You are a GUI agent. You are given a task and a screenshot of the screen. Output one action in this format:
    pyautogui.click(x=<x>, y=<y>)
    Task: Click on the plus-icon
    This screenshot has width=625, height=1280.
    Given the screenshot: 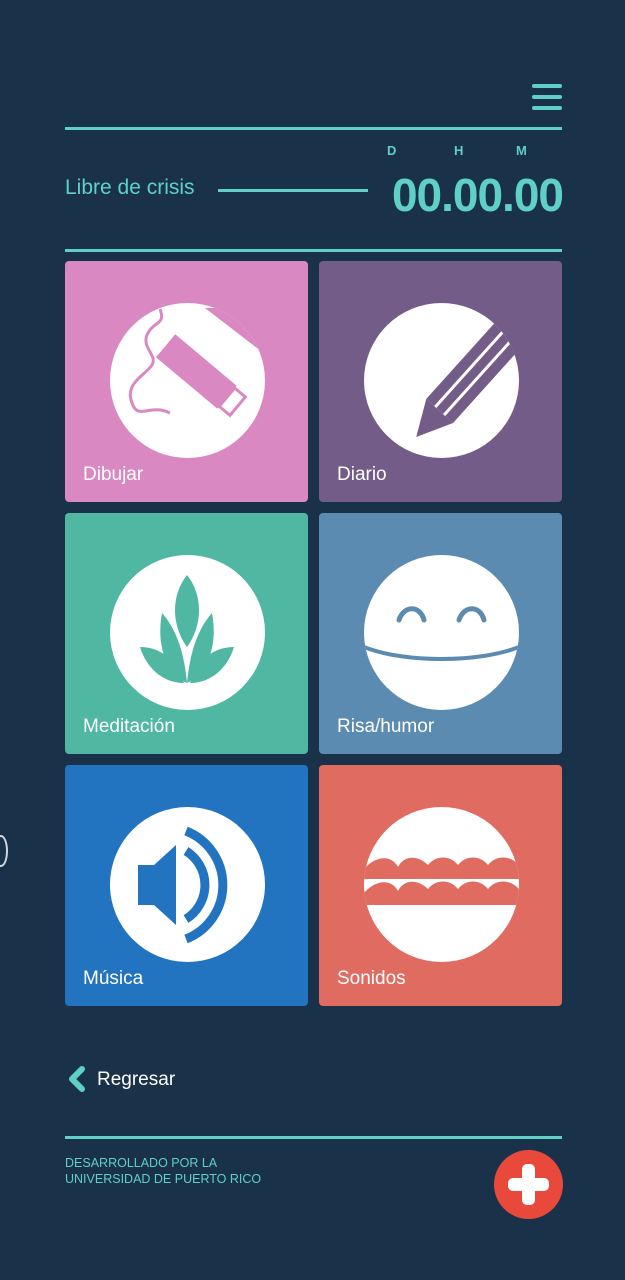 What is the action you would take?
    pyautogui.click(x=528, y=1184)
    